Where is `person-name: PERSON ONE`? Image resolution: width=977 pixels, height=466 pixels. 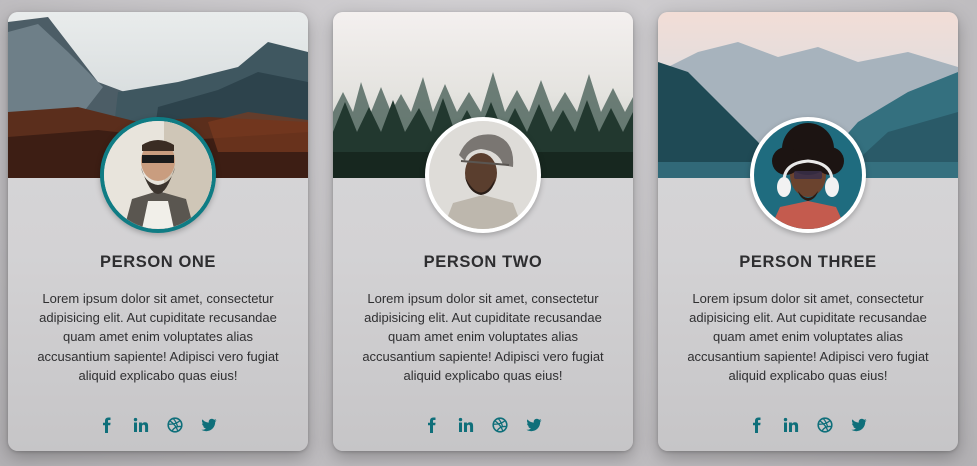
person-name: PERSON ONE is located at coordinates (158, 262).